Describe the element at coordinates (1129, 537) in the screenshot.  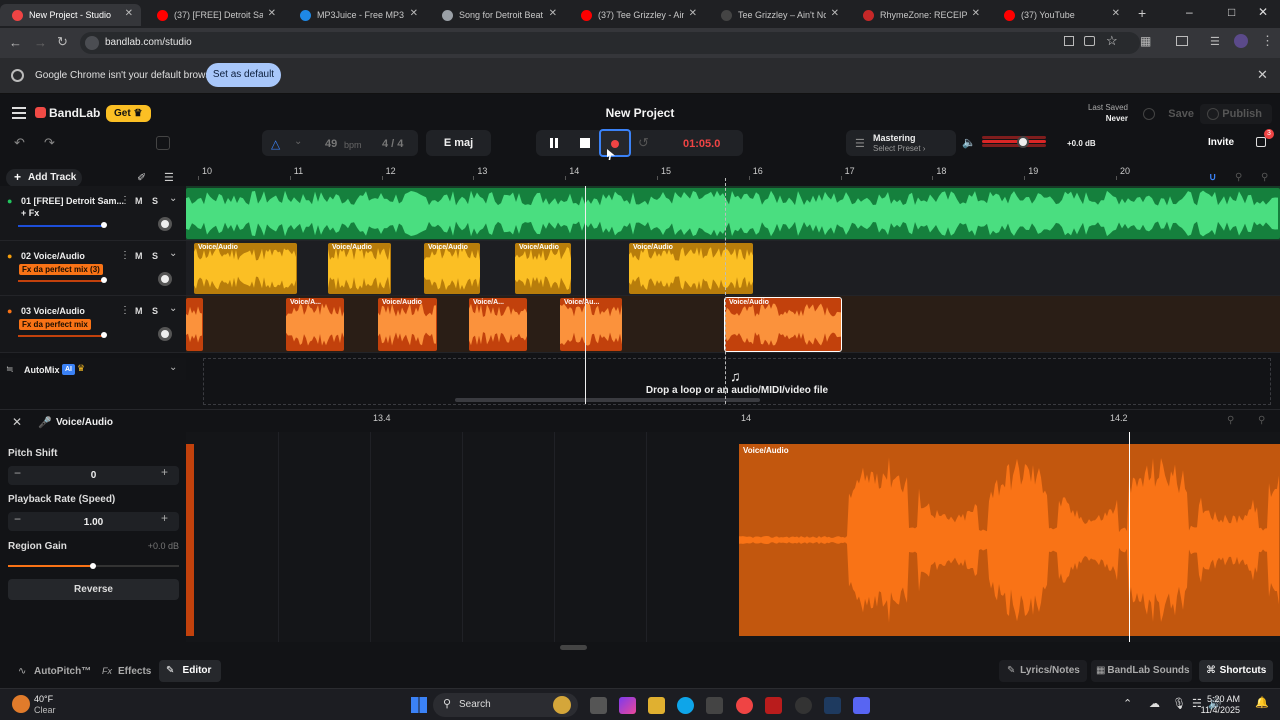
I see `editor-playhead` at that location.